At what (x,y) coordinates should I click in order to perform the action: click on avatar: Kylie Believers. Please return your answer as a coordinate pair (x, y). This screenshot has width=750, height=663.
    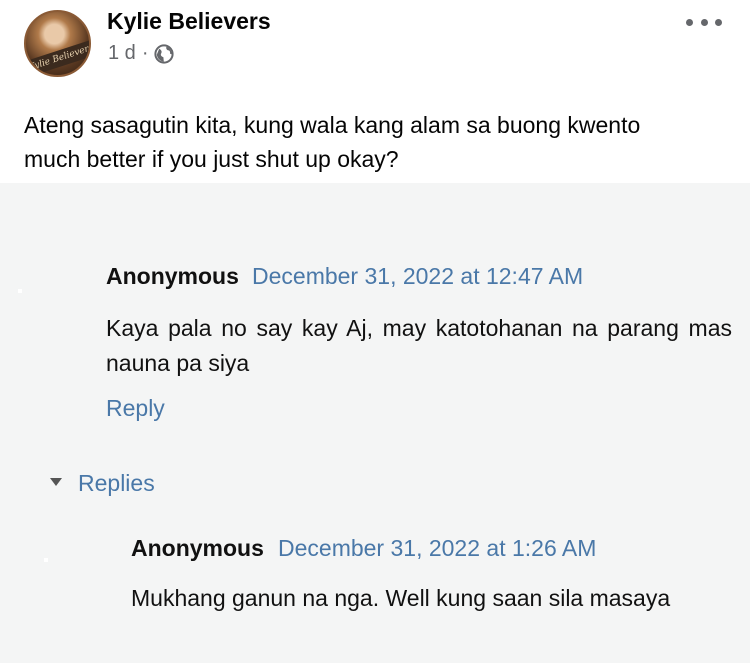
    Looking at the image, I should click on (57, 43).